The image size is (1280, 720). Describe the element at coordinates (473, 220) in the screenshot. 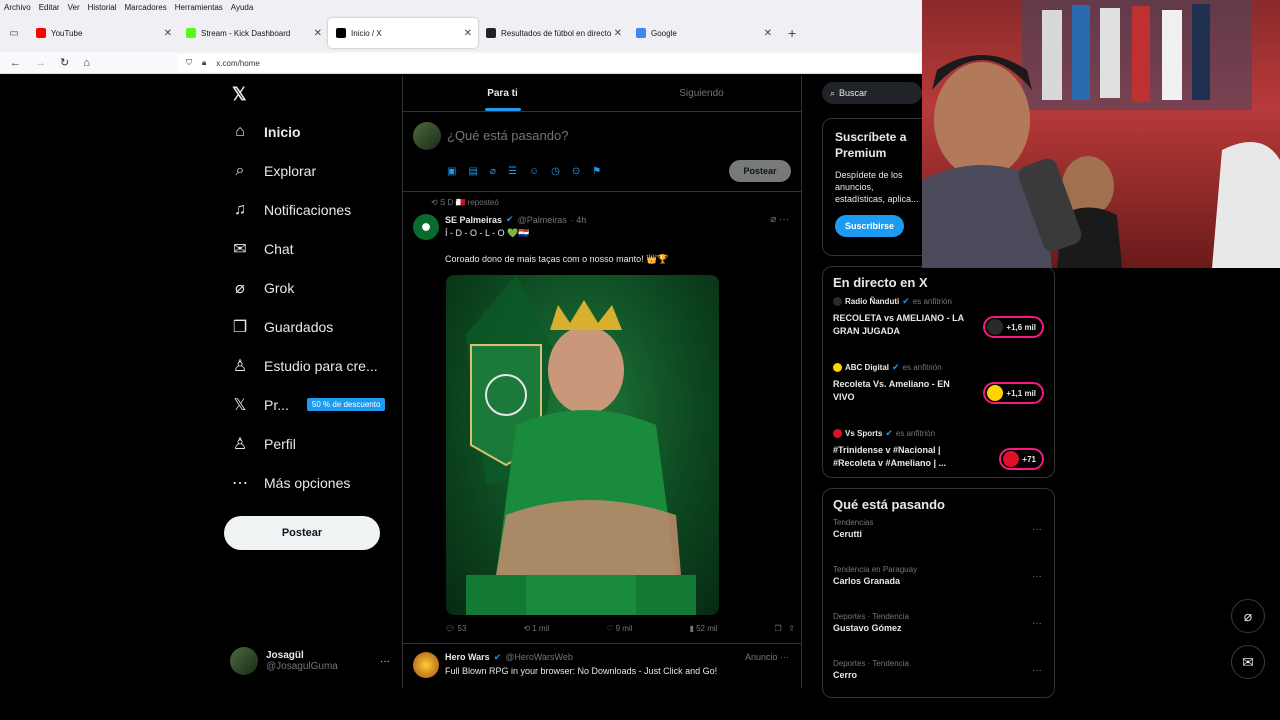

I see `tweet-author: SE Palmeiras` at that location.